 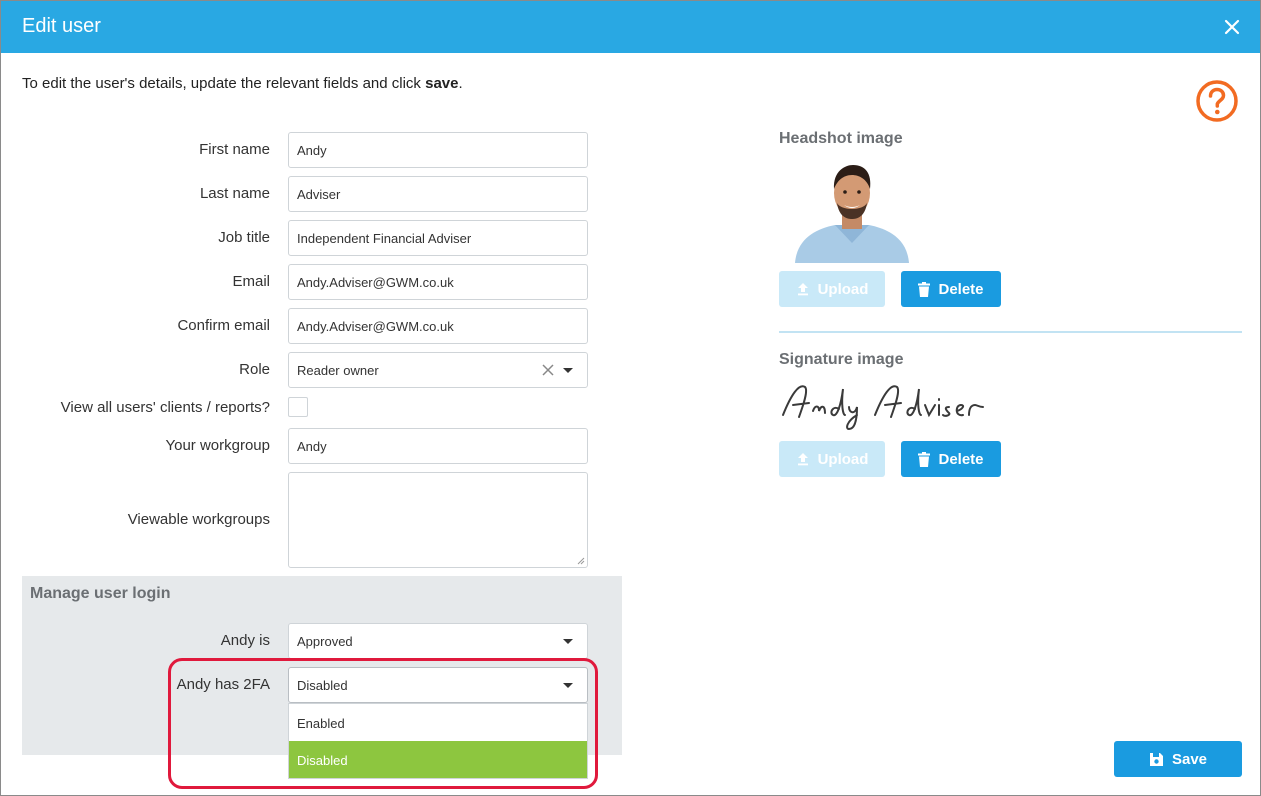 What do you see at coordinates (217, 445) in the screenshot?
I see `workgroup-label: Your workgroup` at bounding box center [217, 445].